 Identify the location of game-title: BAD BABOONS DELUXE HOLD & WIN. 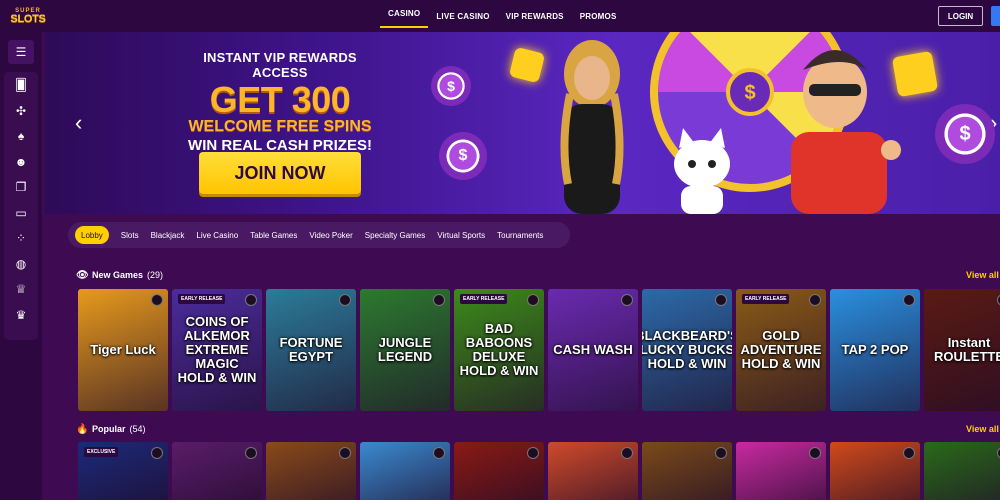
(499, 349).